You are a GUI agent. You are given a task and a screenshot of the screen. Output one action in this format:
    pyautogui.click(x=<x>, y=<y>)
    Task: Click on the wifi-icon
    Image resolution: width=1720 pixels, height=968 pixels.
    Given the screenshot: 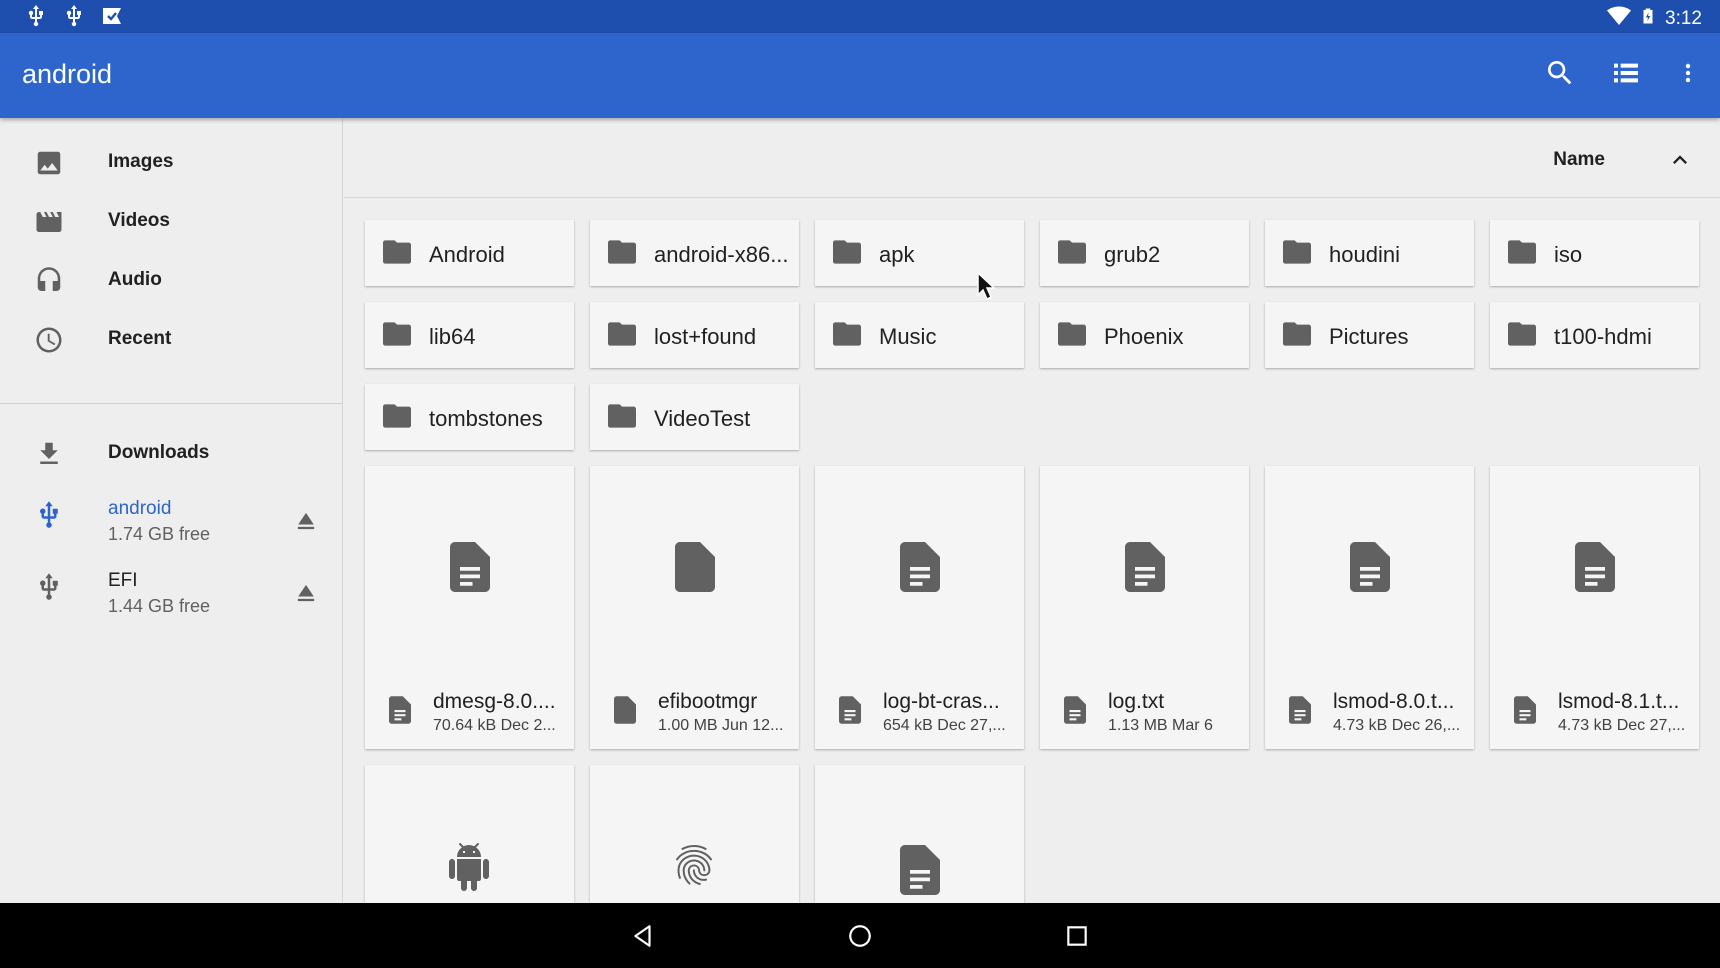 What is the action you would take?
    pyautogui.click(x=1619, y=19)
    